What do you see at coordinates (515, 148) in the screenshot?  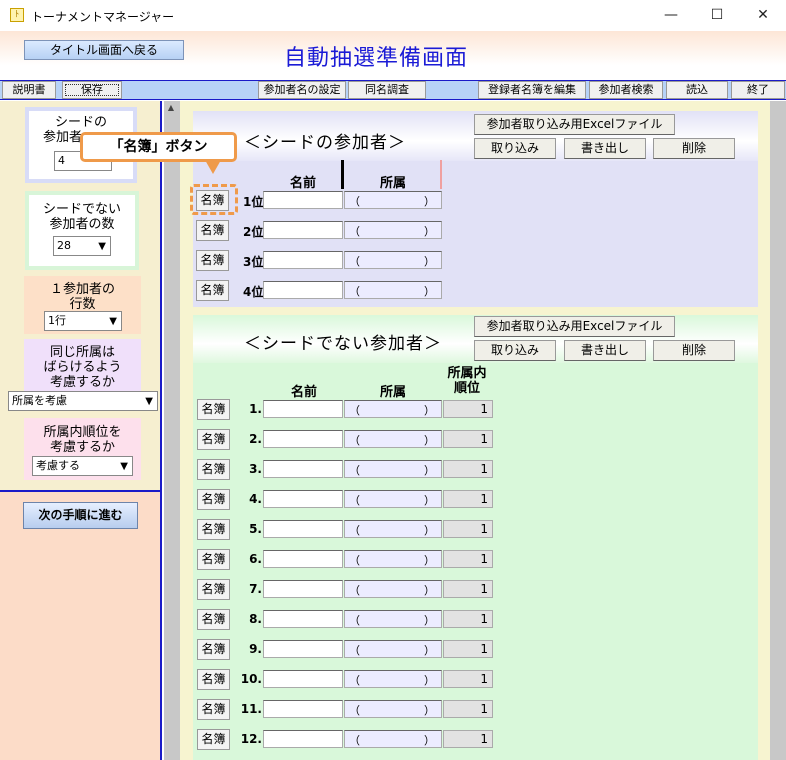 I see `seed-import-button: 取り込み` at bounding box center [515, 148].